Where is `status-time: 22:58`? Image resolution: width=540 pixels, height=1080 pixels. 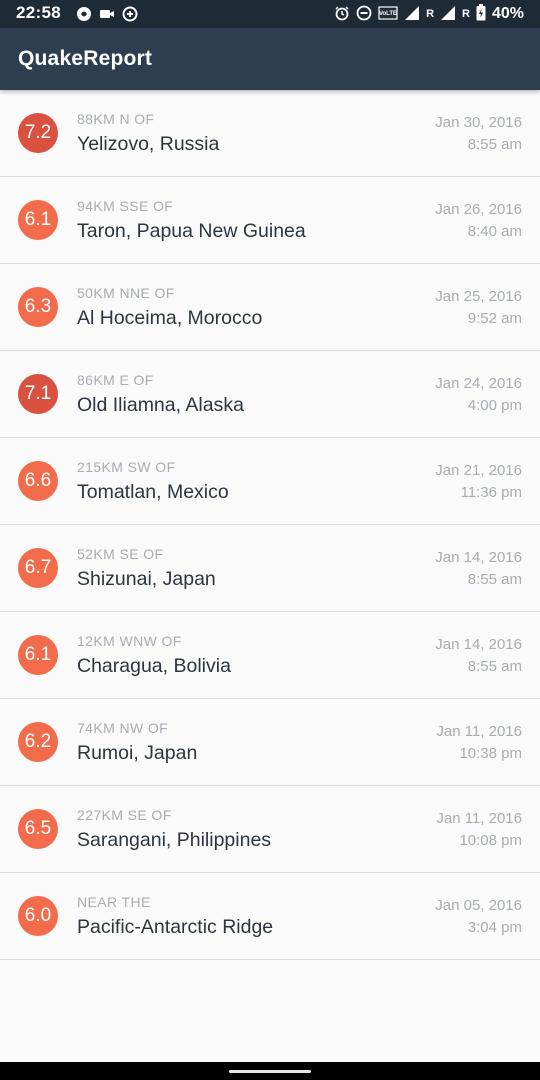 status-time: 22:58 is located at coordinates (38, 12).